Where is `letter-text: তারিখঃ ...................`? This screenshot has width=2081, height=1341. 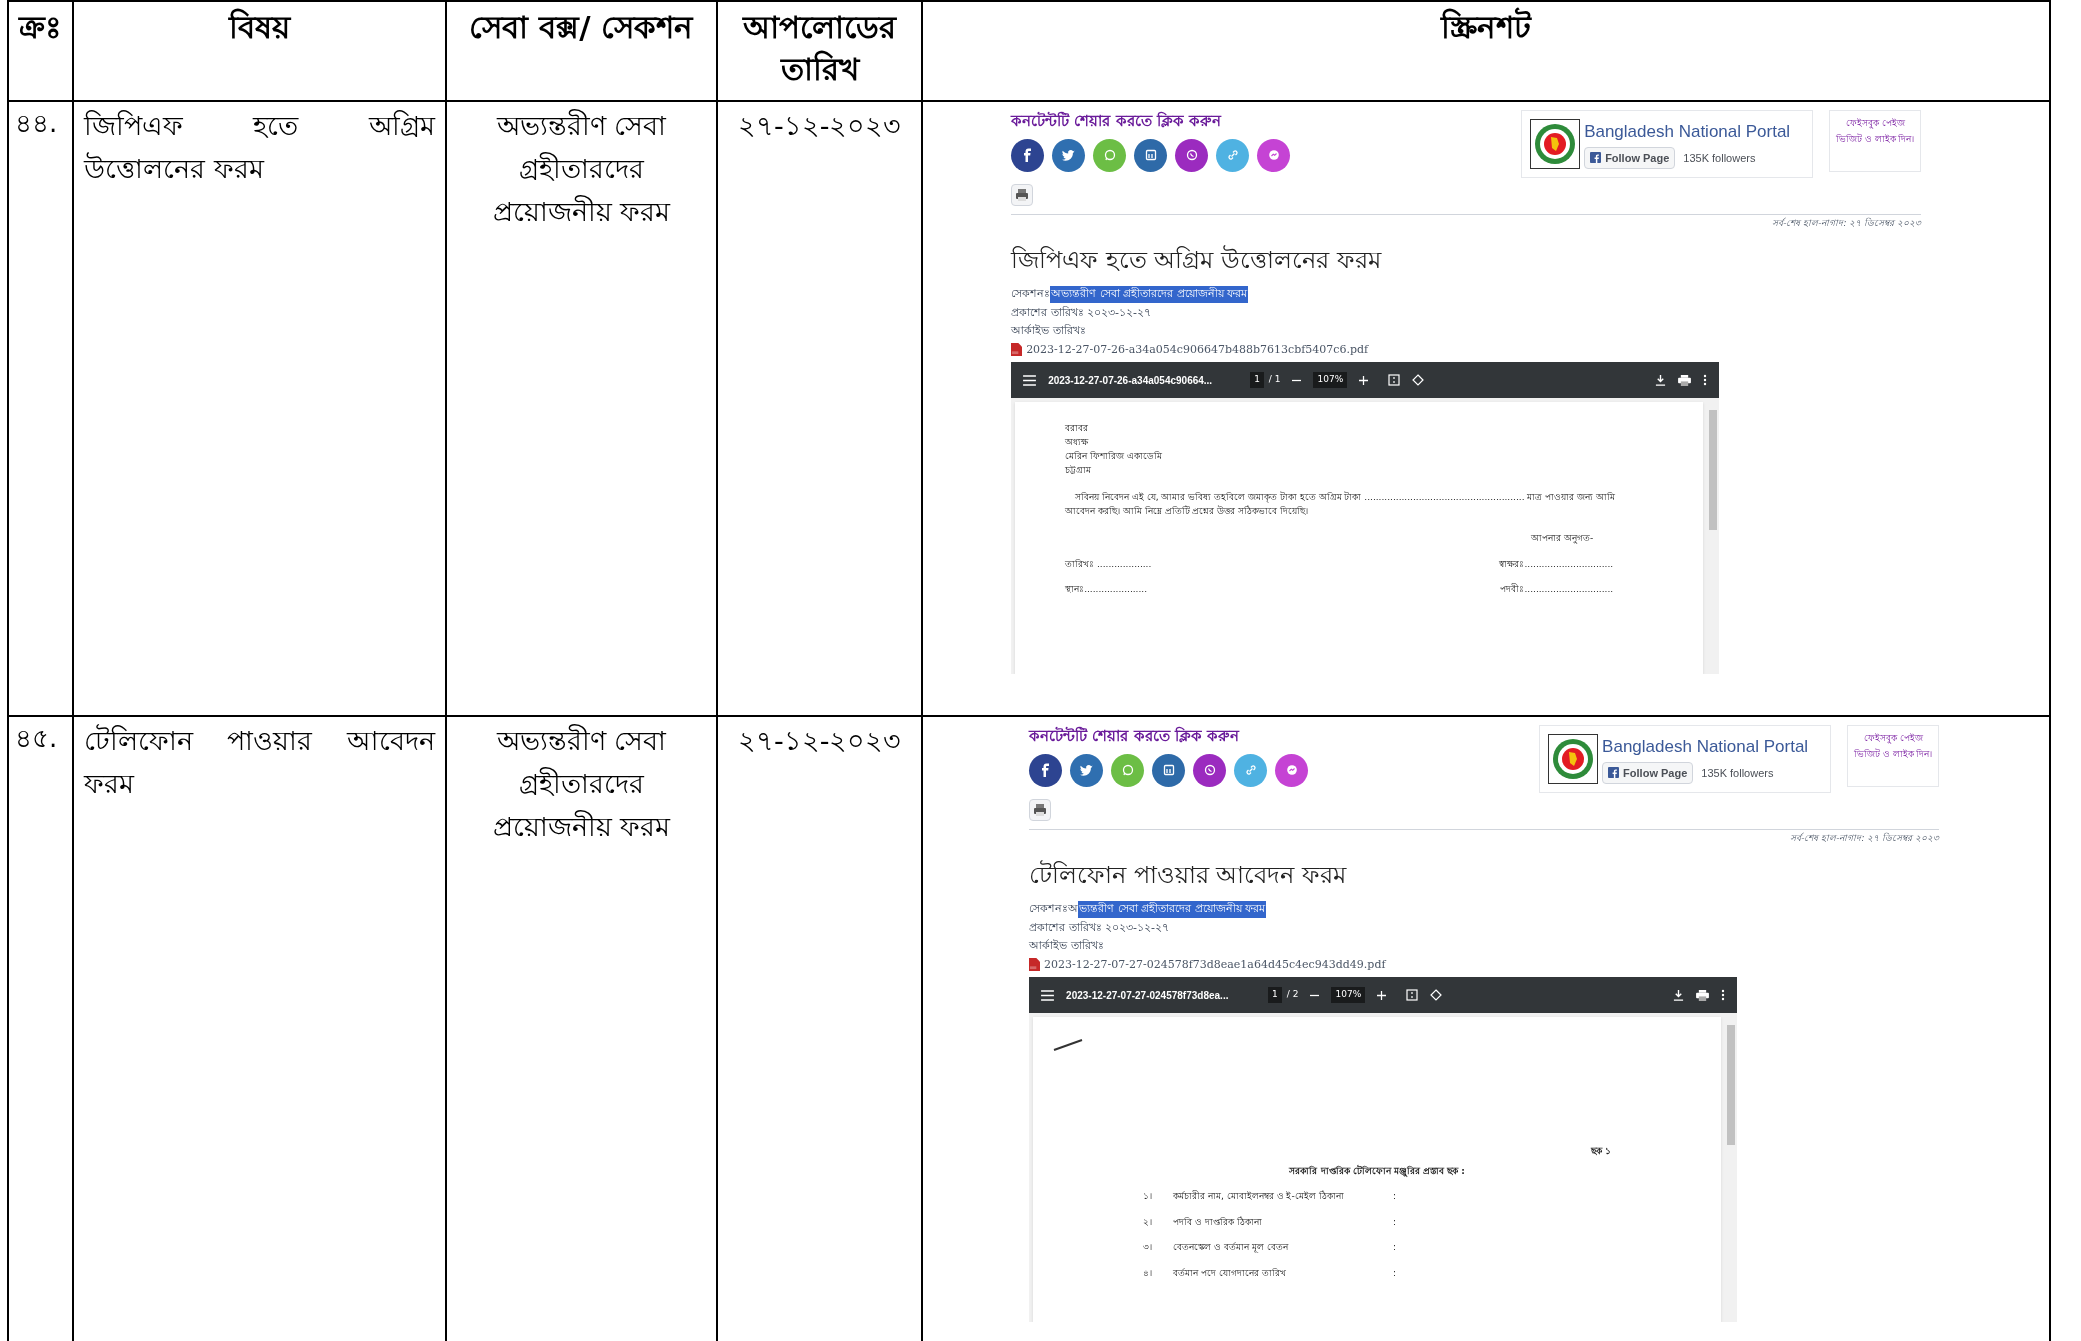
letter-text: তারিখঃ ................... is located at coordinates (1108, 564).